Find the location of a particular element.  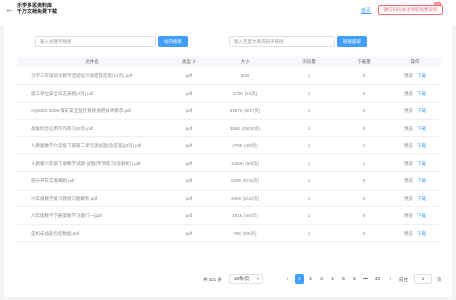

cell-name: 人教版数学六年级下册第二单元测试题(含答案)(8页).pdf is located at coordinates (99, 145).